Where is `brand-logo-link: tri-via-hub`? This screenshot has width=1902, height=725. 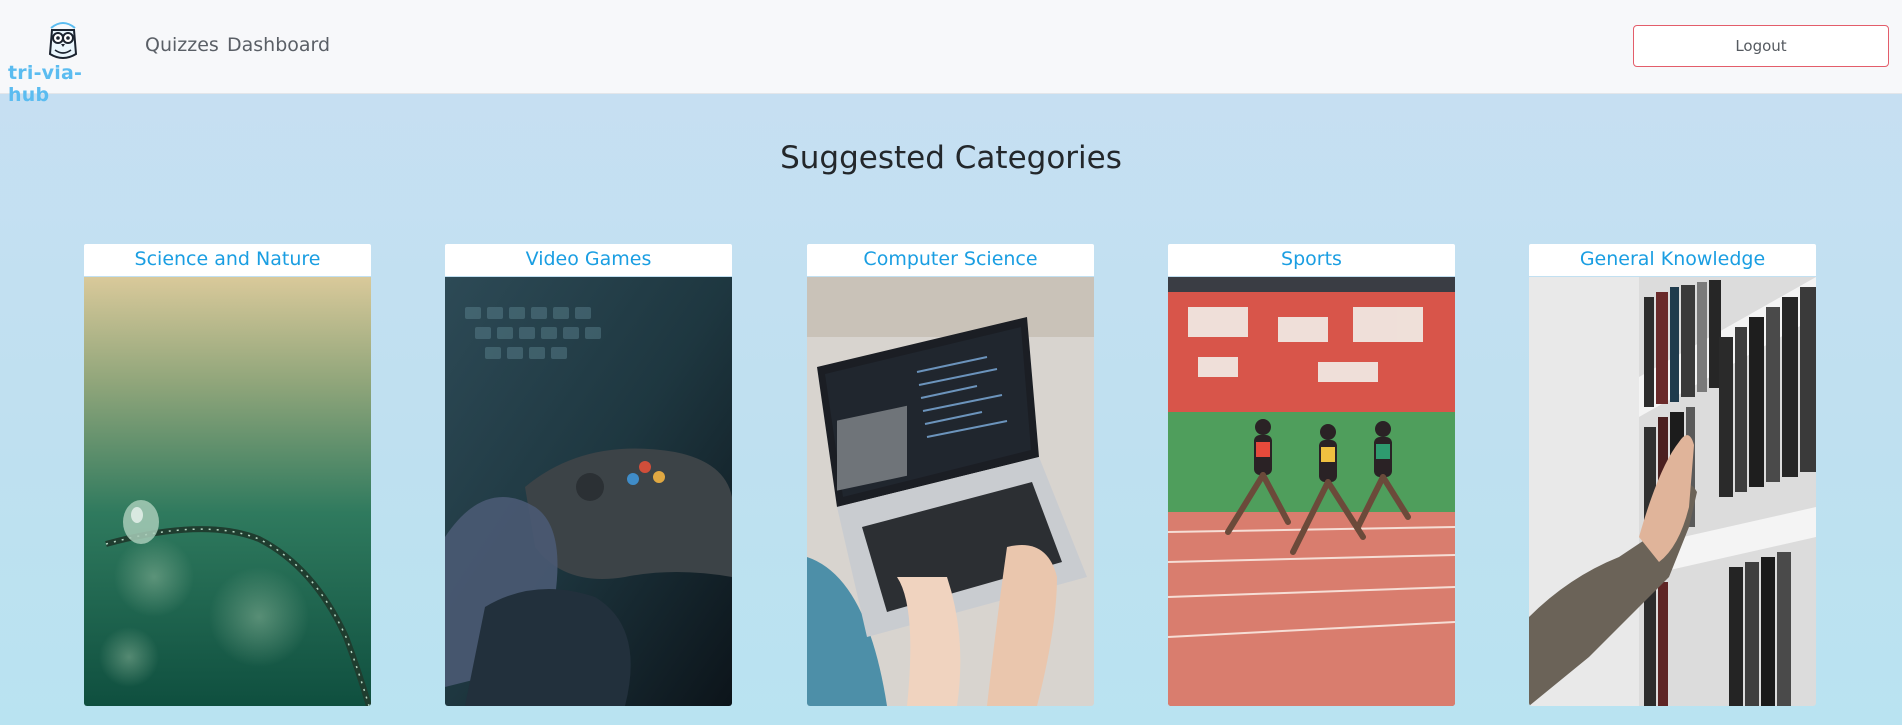 brand-logo-link: tri-via-hub is located at coordinates (62, 62).